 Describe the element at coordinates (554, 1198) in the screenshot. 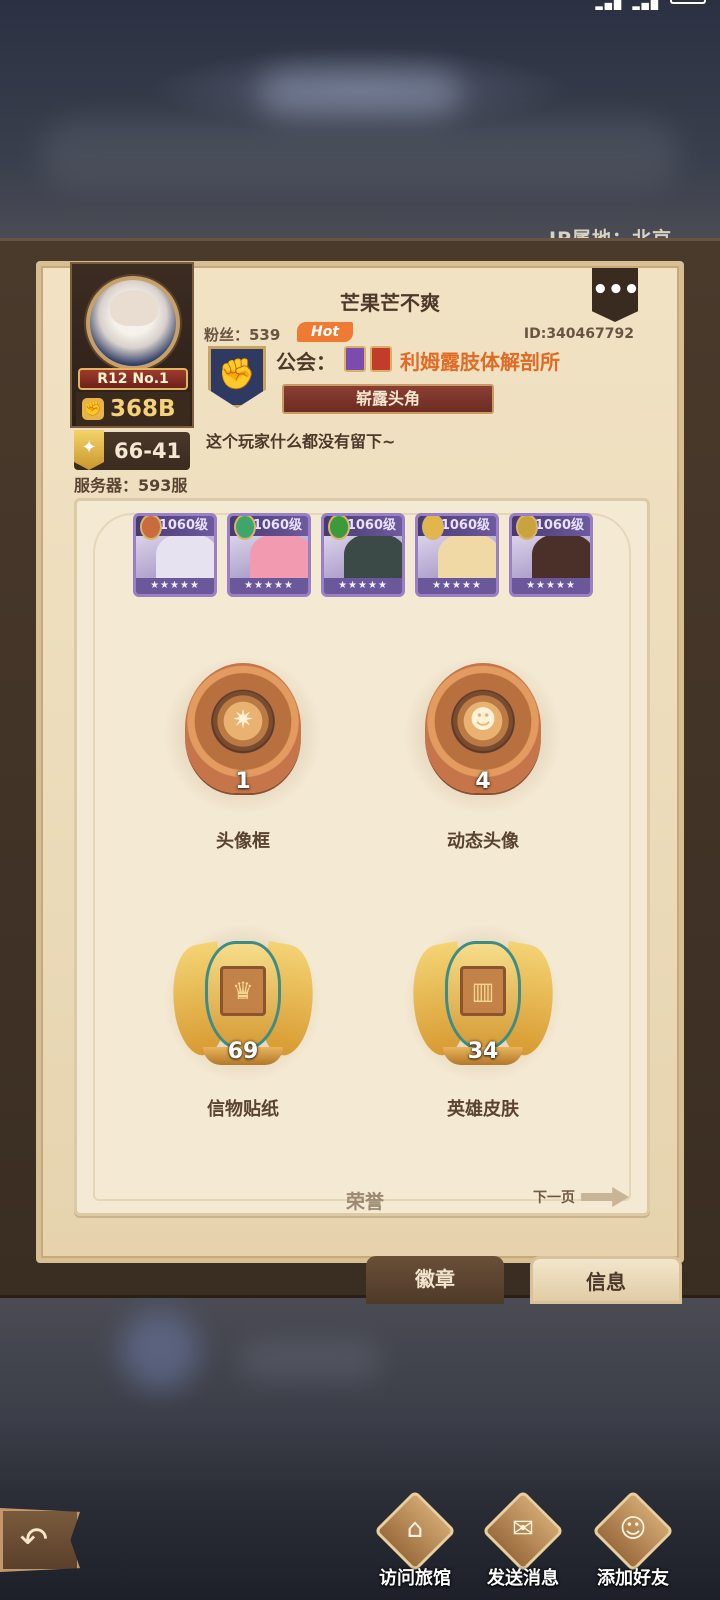

I see `next-page-label: 下一页` at that location.